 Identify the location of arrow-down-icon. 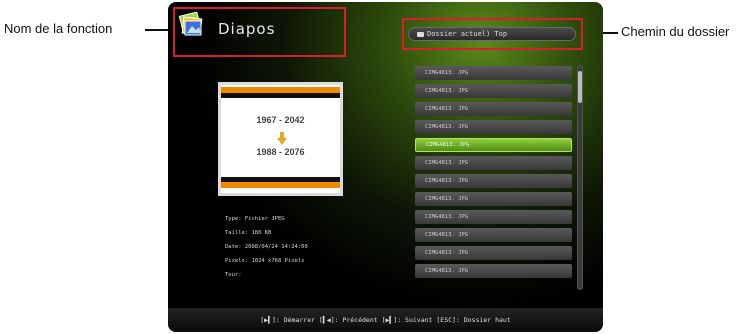
(282, 141).